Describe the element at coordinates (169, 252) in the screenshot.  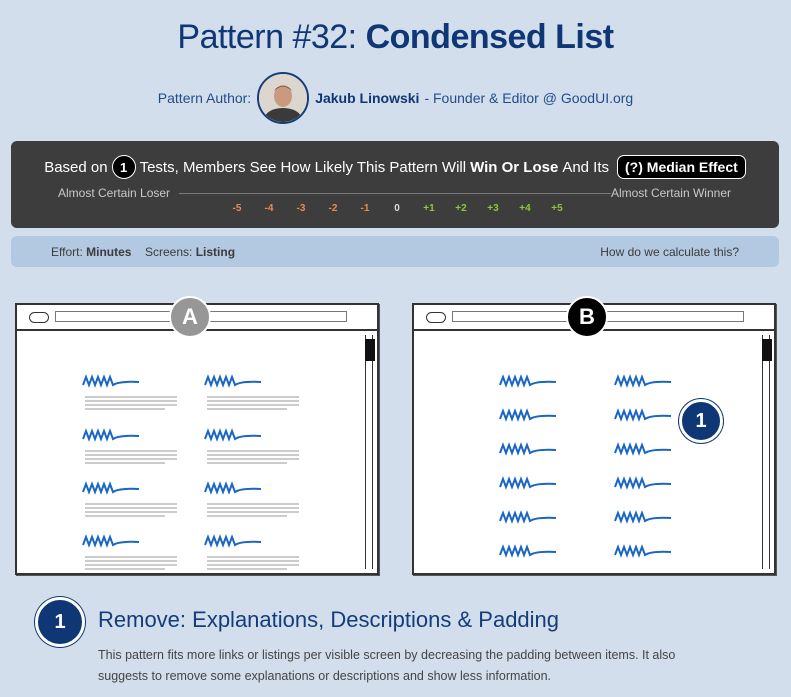
I see `screens-label: Screens:` at that location.